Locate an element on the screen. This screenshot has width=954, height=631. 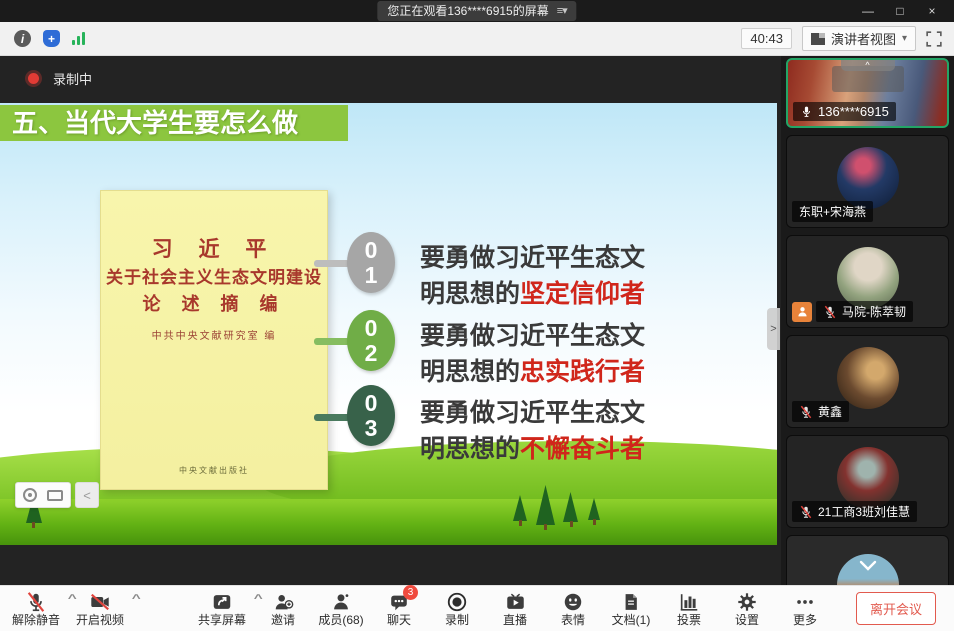
title-bar: 您正在观看136****6915的屏幕 ≡▾ — □ × is located at coordinates (477, 11).